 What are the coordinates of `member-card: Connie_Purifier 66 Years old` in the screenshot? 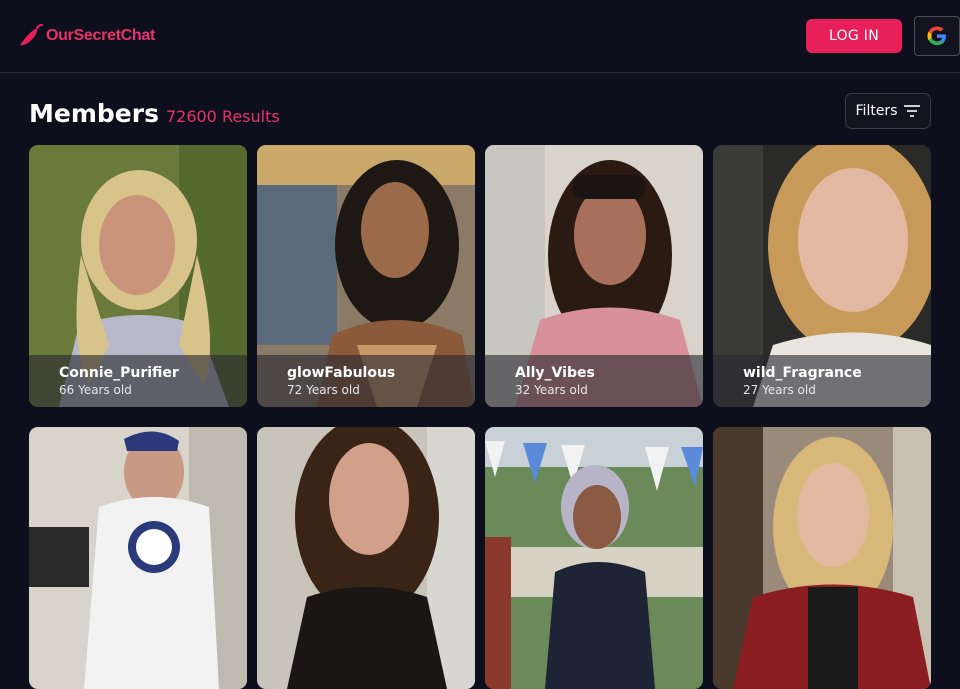 It's located at (138, 276).